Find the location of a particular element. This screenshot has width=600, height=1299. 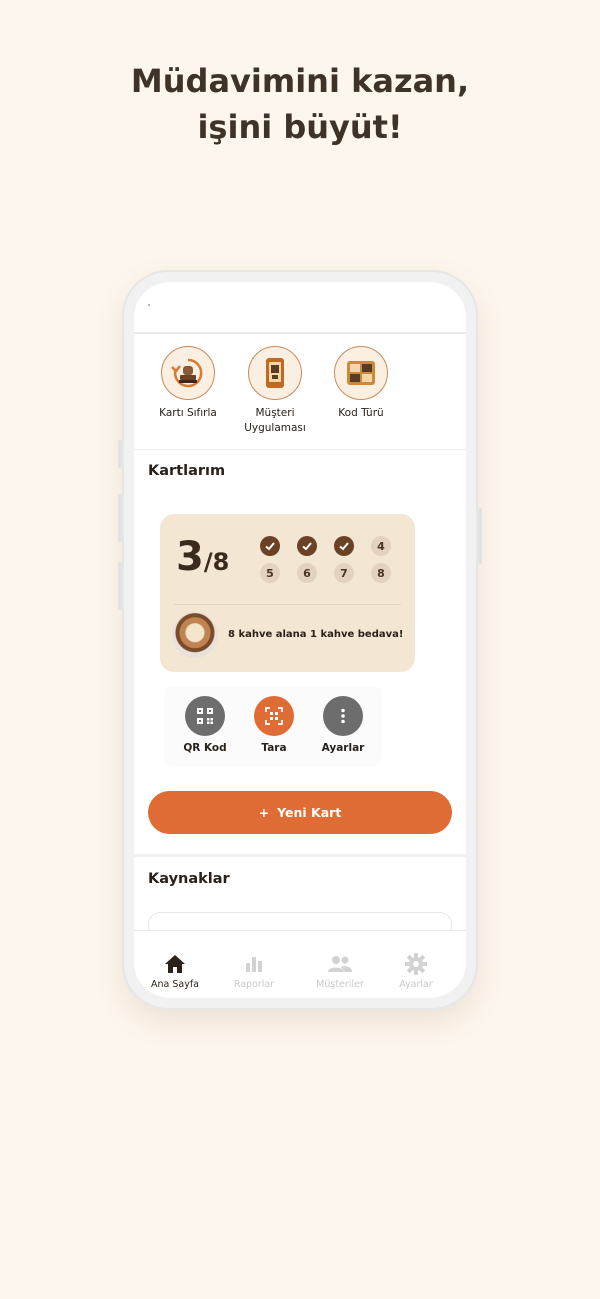

card-settings-button: Ayarlar is located at coordinates (343, 725).